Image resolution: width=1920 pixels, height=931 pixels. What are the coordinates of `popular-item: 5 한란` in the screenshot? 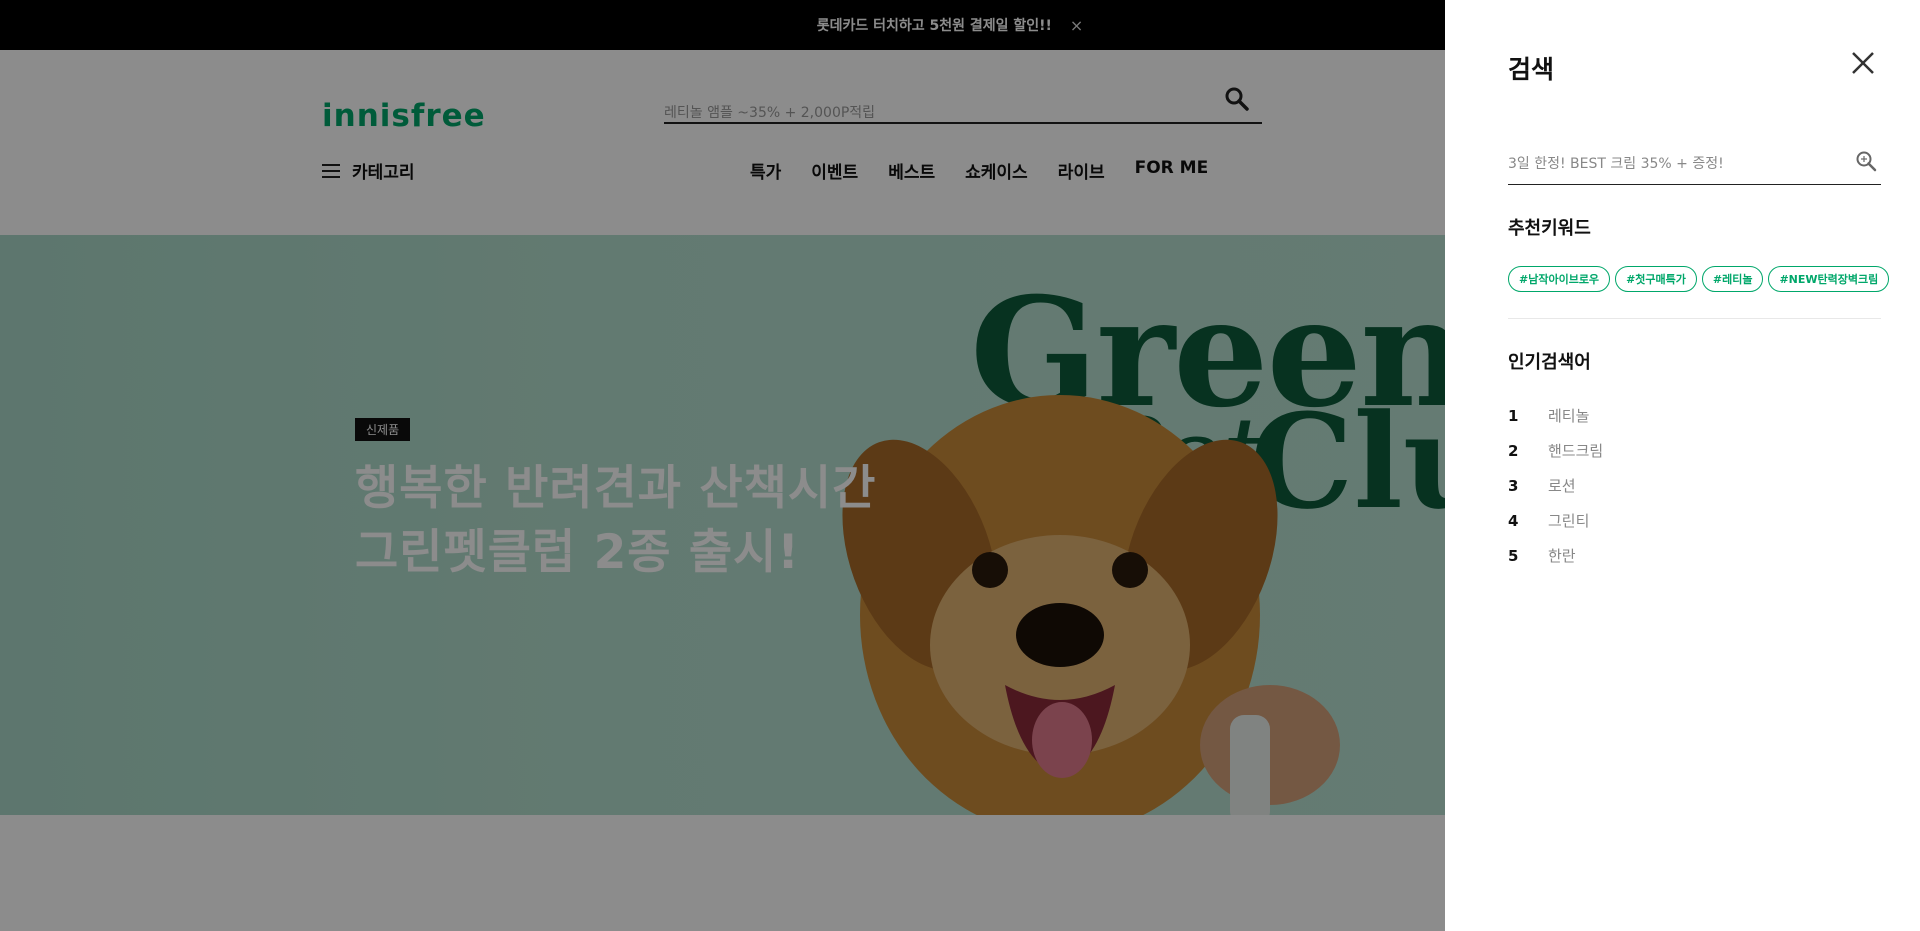 It's located at (1694, 555).